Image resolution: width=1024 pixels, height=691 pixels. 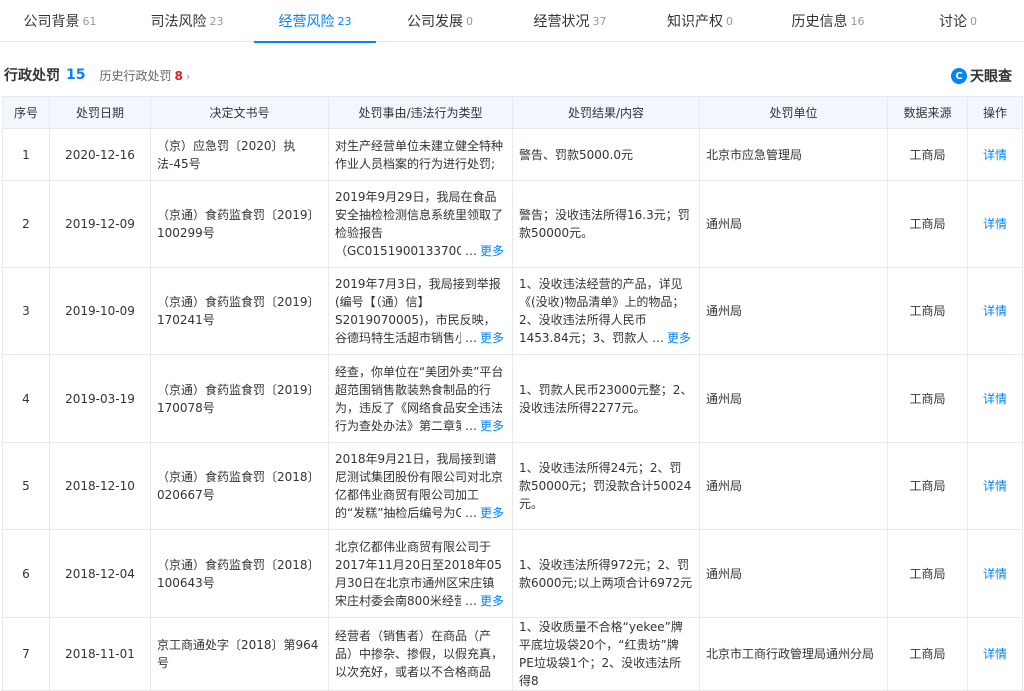 I want to click on tab-count: 61, so click(x=89, y=21).